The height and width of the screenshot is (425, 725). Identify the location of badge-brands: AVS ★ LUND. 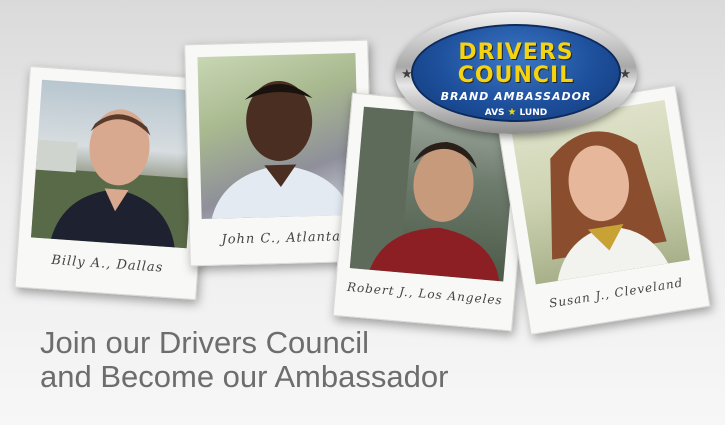
(516, 112).